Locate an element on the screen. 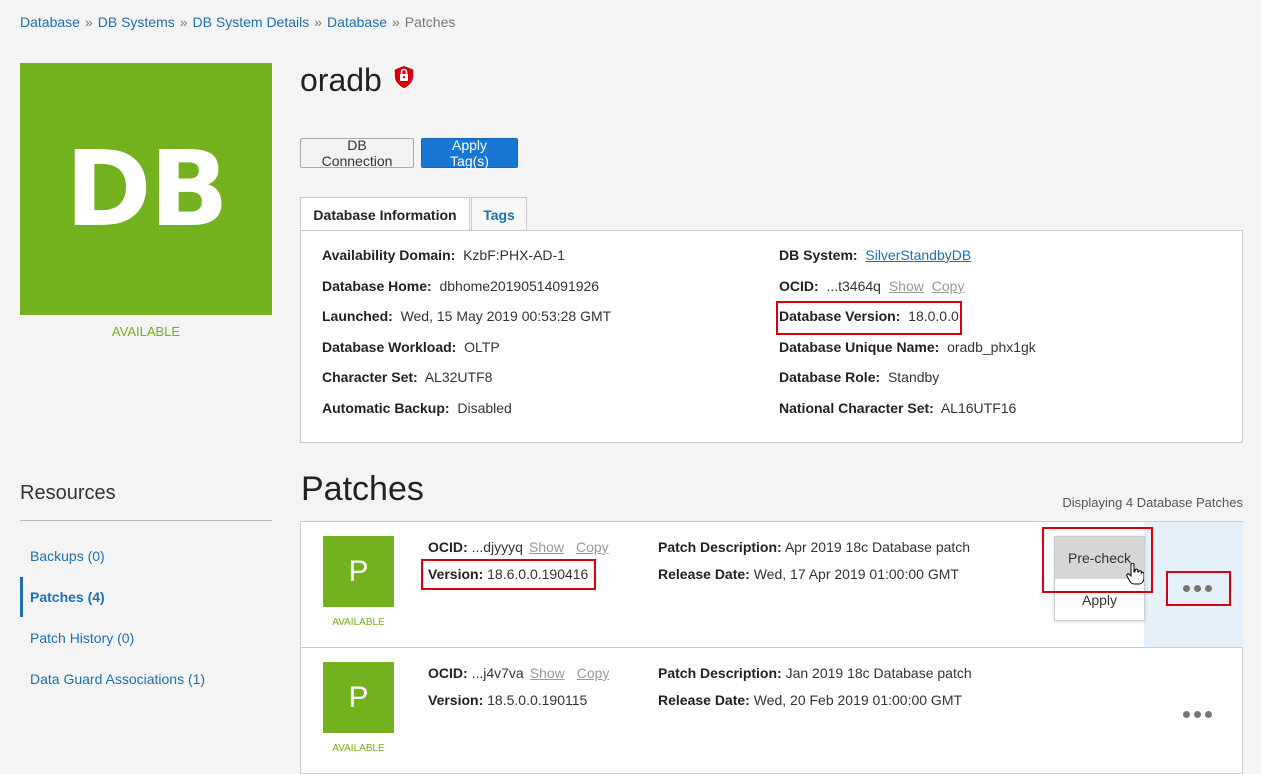  info-national-character-set: National Character Set: AL16UTF16 is located at coordinates (907, 415).